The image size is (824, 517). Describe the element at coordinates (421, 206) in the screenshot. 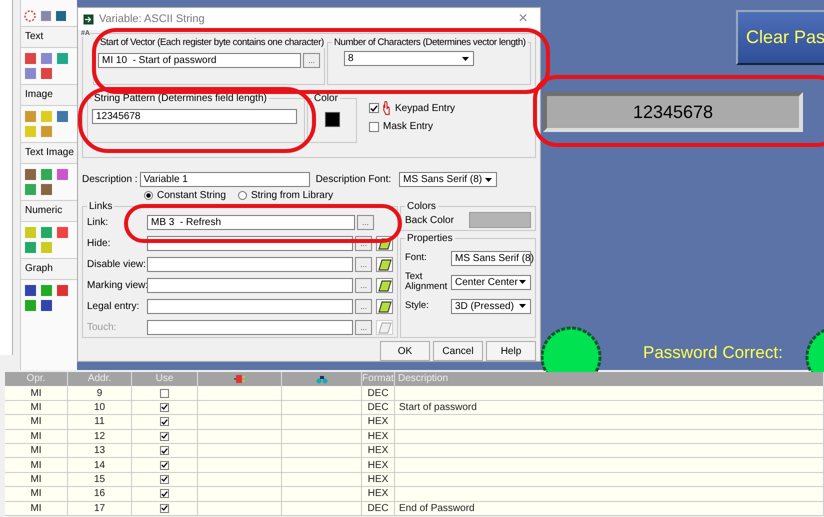

I see `group-label: Colors` at that location.